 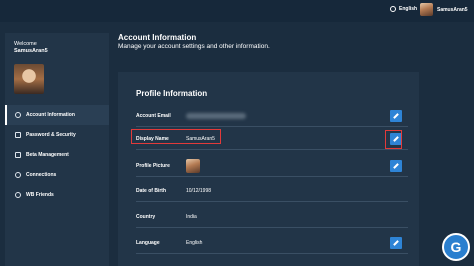 I want to click on sidebar-item-beta-management: Beta Management, so click(x=57, y=155).